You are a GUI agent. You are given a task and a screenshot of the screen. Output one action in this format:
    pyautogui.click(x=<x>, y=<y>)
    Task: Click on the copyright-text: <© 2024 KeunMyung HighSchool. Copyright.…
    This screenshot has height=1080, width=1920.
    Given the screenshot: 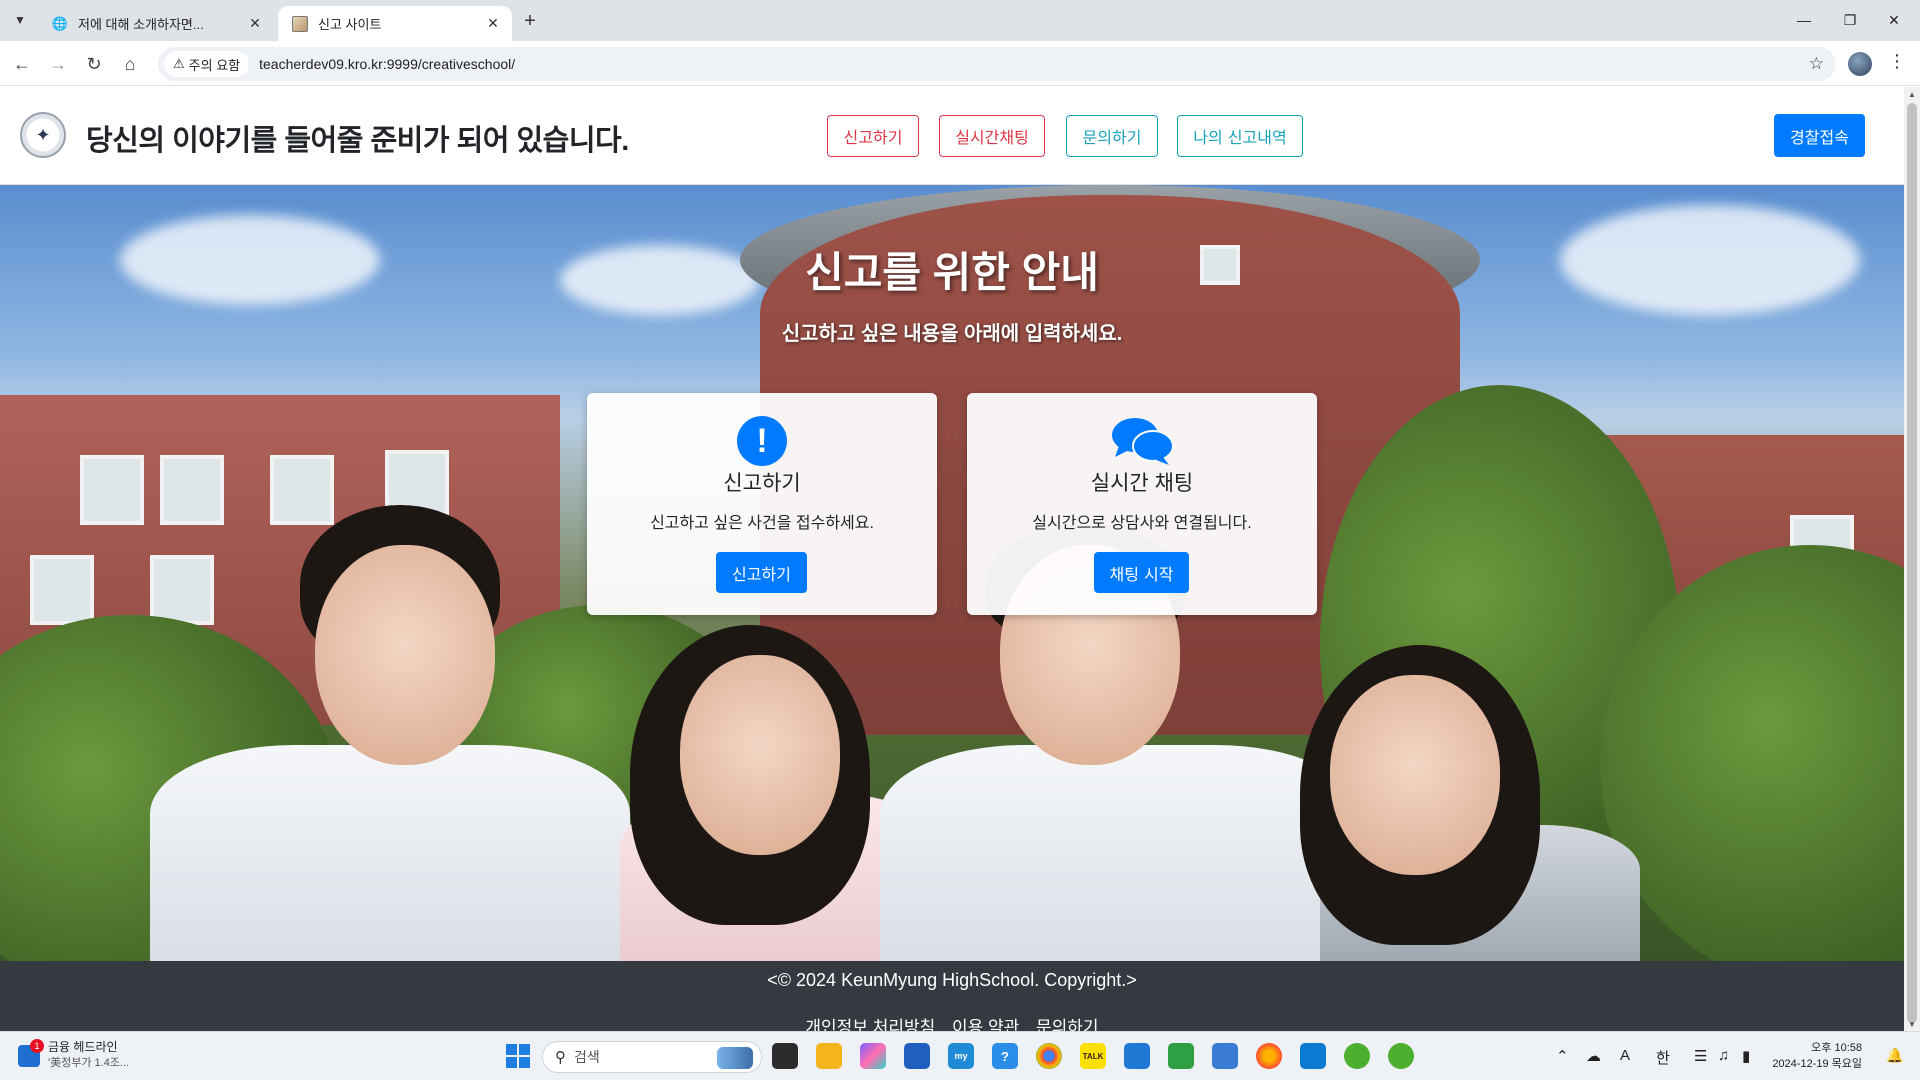 What is the action you would take?
    pyautogui.click(x=952, y=980)
    